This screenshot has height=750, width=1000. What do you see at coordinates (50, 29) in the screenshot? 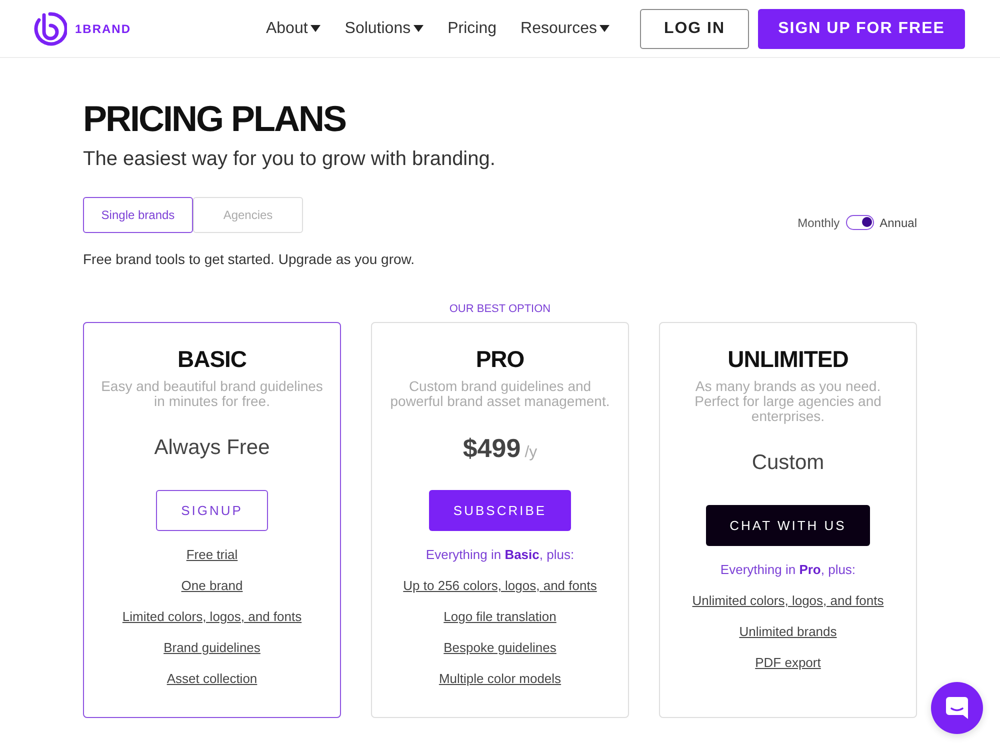
I see `logo-icon` at bounding box center [50, 29].